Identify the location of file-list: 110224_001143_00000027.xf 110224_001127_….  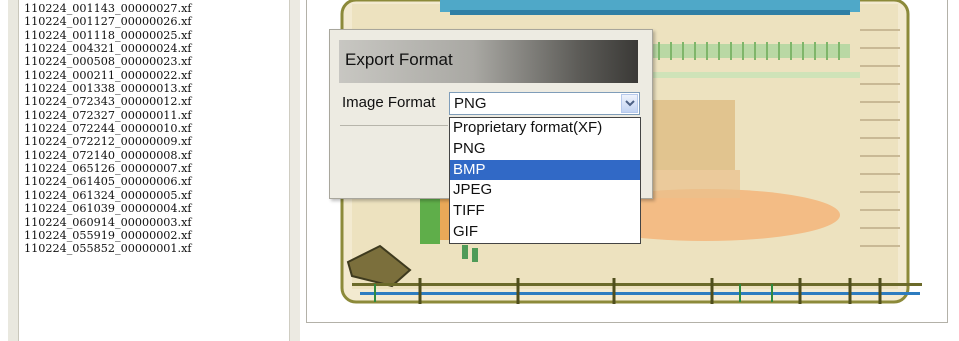
(108, 129).